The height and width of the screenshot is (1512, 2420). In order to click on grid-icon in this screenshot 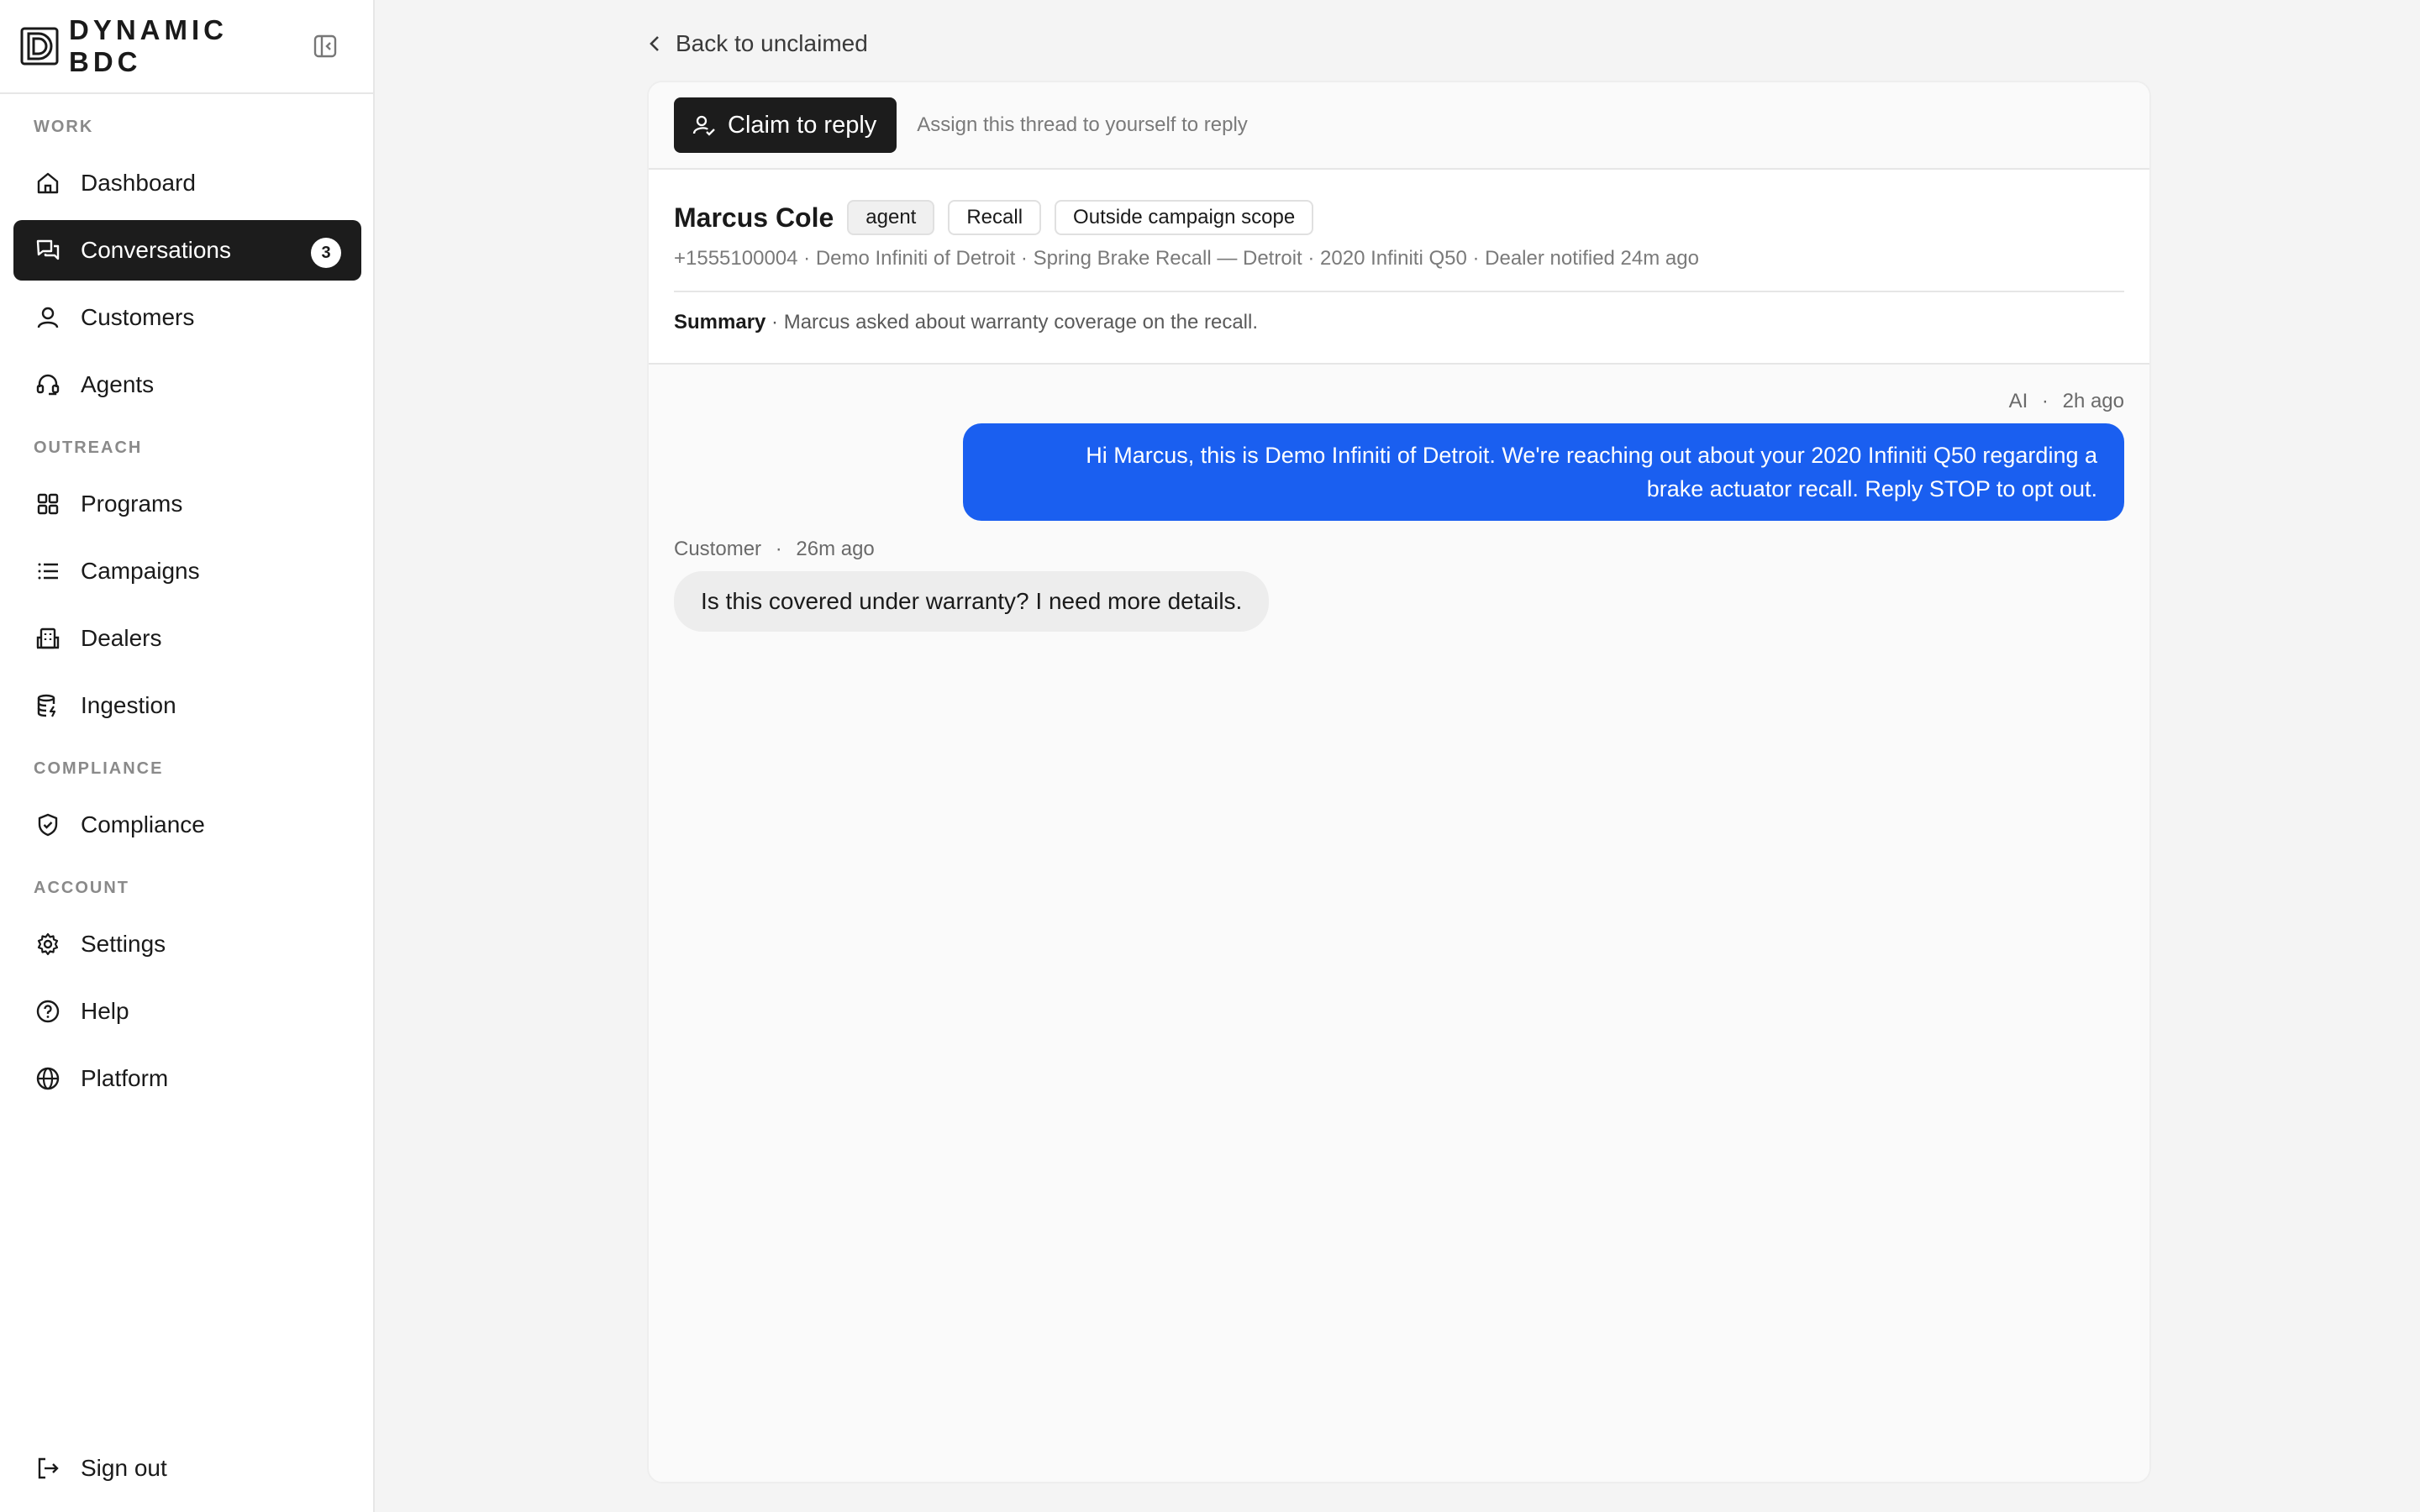, I will do `click(48, 504)`.